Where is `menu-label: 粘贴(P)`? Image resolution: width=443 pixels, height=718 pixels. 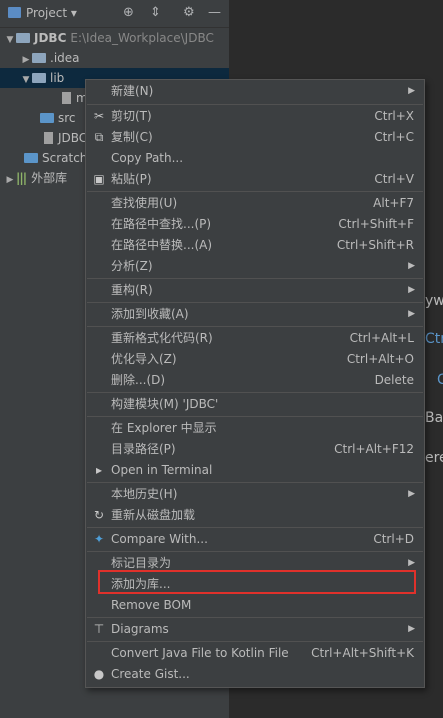 menu-label: 粘贴(P) is located at coordinates (131, 179).